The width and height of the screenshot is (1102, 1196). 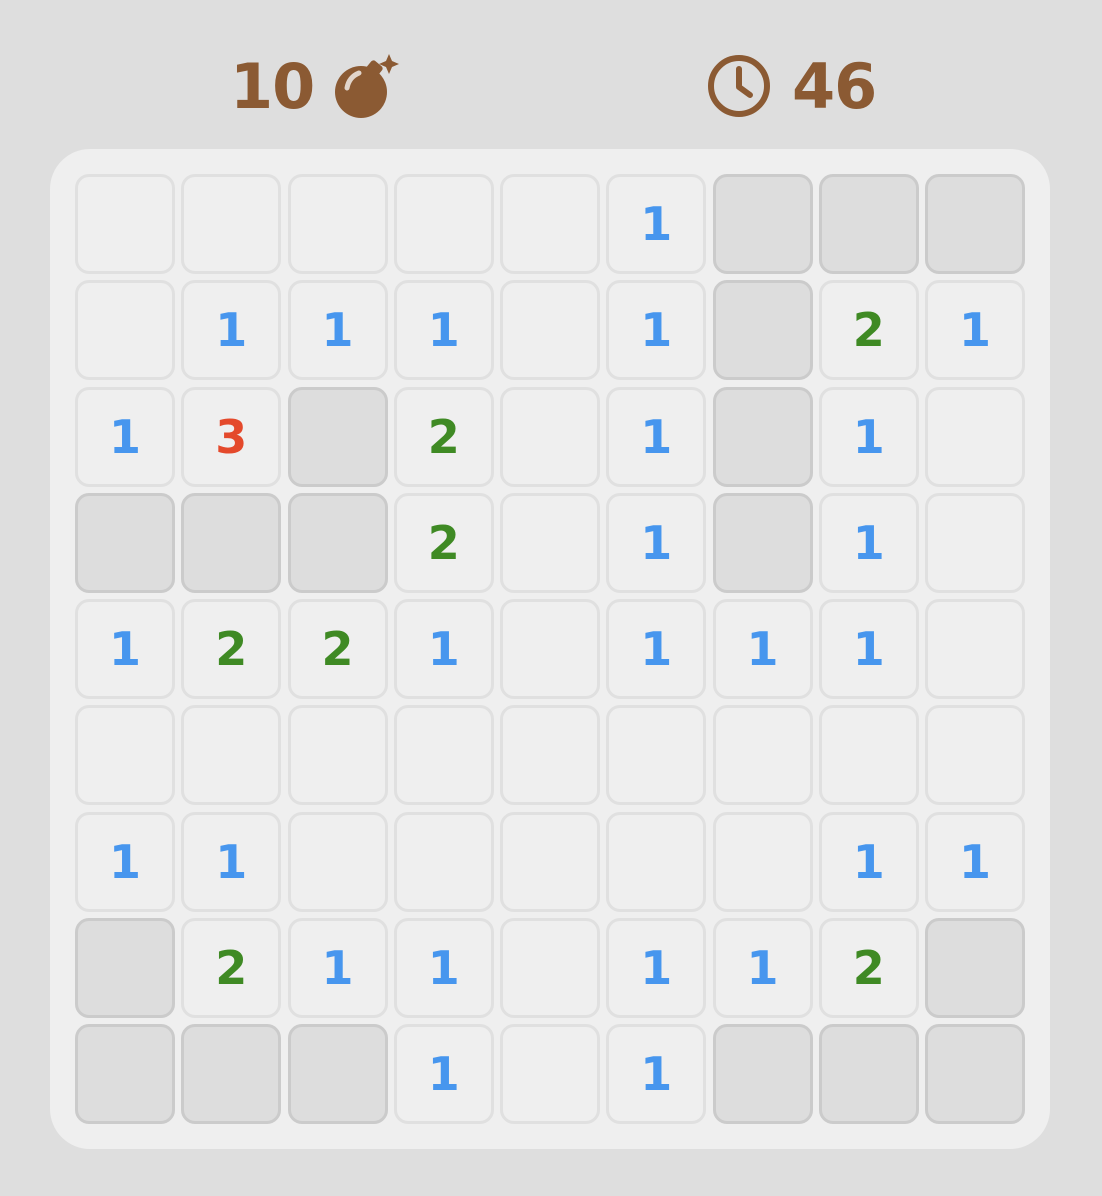 I want to click on bomb-icon, so click(x=368, y=86).